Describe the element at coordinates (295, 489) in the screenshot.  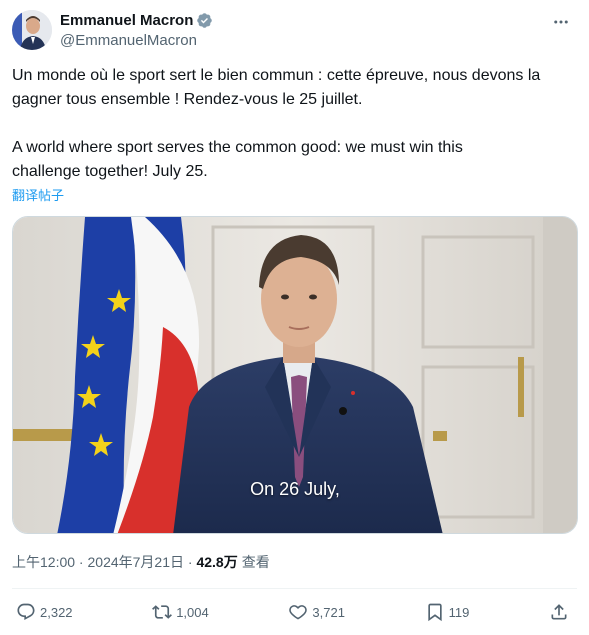
I see `video-subtitle: On 26 July,` at that location.